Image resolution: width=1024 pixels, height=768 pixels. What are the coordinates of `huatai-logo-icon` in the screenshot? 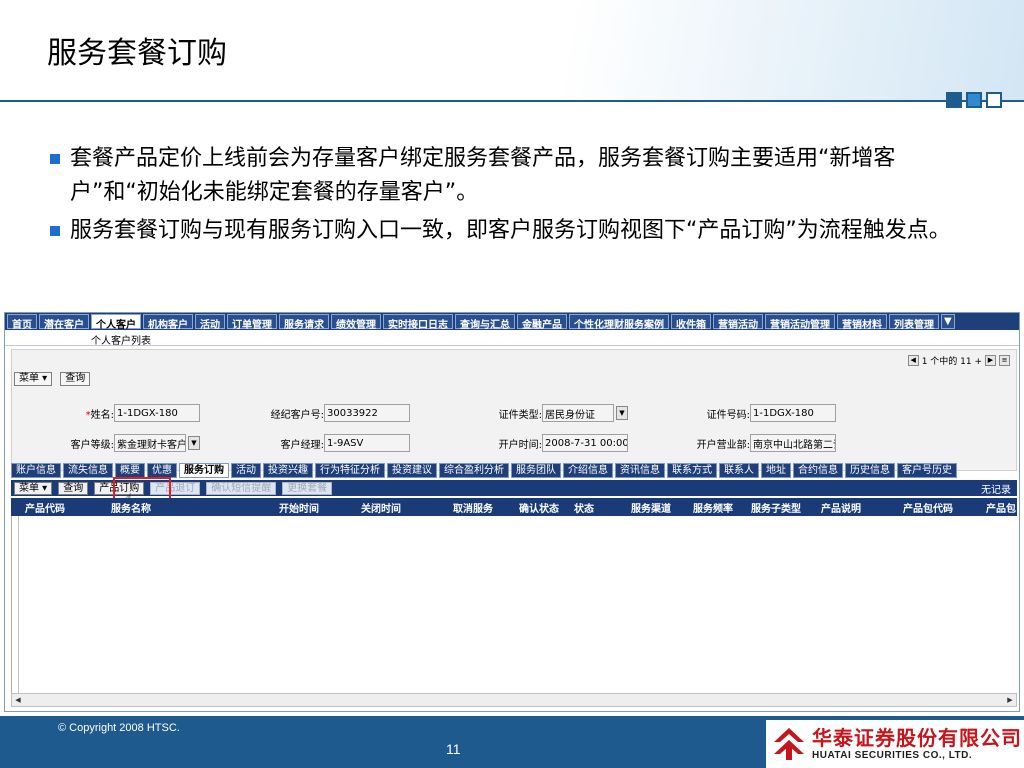 It's located at (789, 744).